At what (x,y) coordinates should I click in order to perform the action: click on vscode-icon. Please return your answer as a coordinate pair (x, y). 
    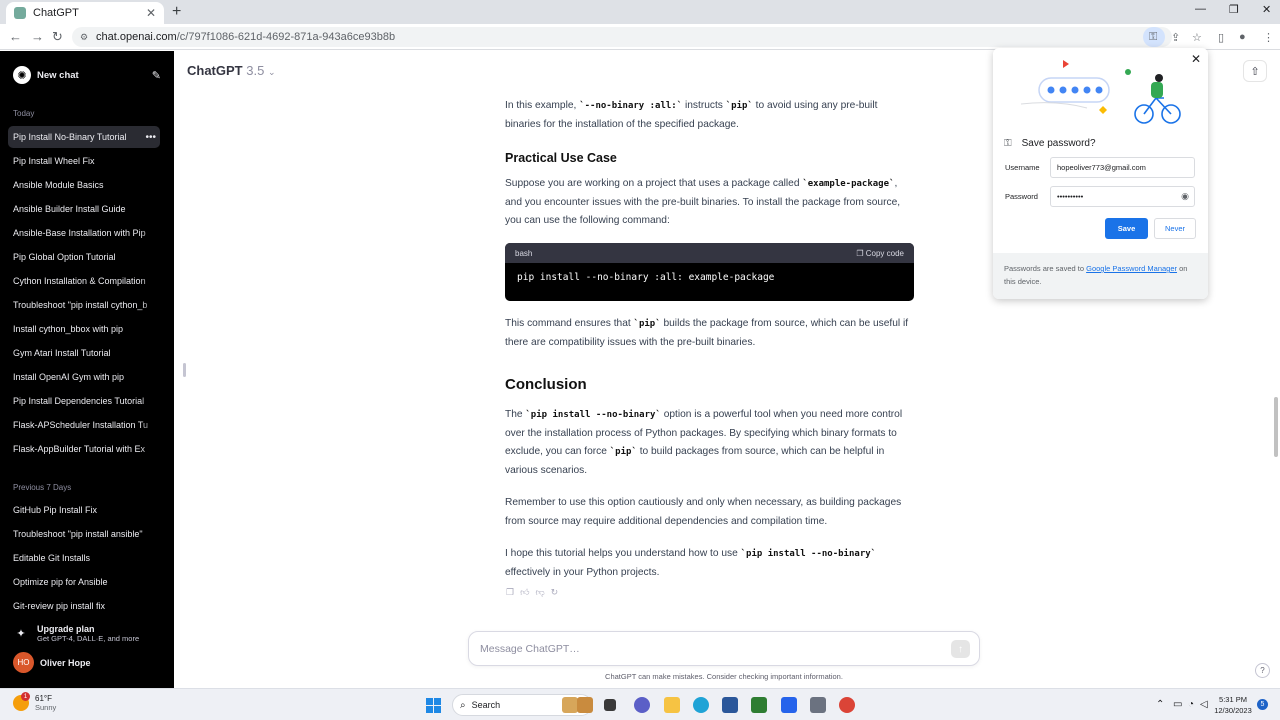
    Looking at the image, I should click on (789, 705).